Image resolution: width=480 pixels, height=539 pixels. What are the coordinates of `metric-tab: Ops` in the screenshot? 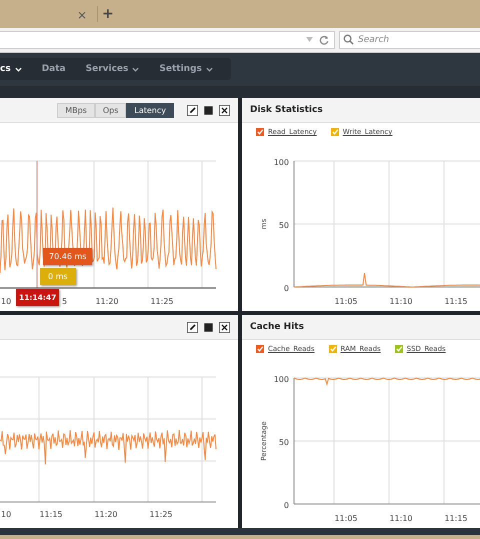 It's located at (110, 110).